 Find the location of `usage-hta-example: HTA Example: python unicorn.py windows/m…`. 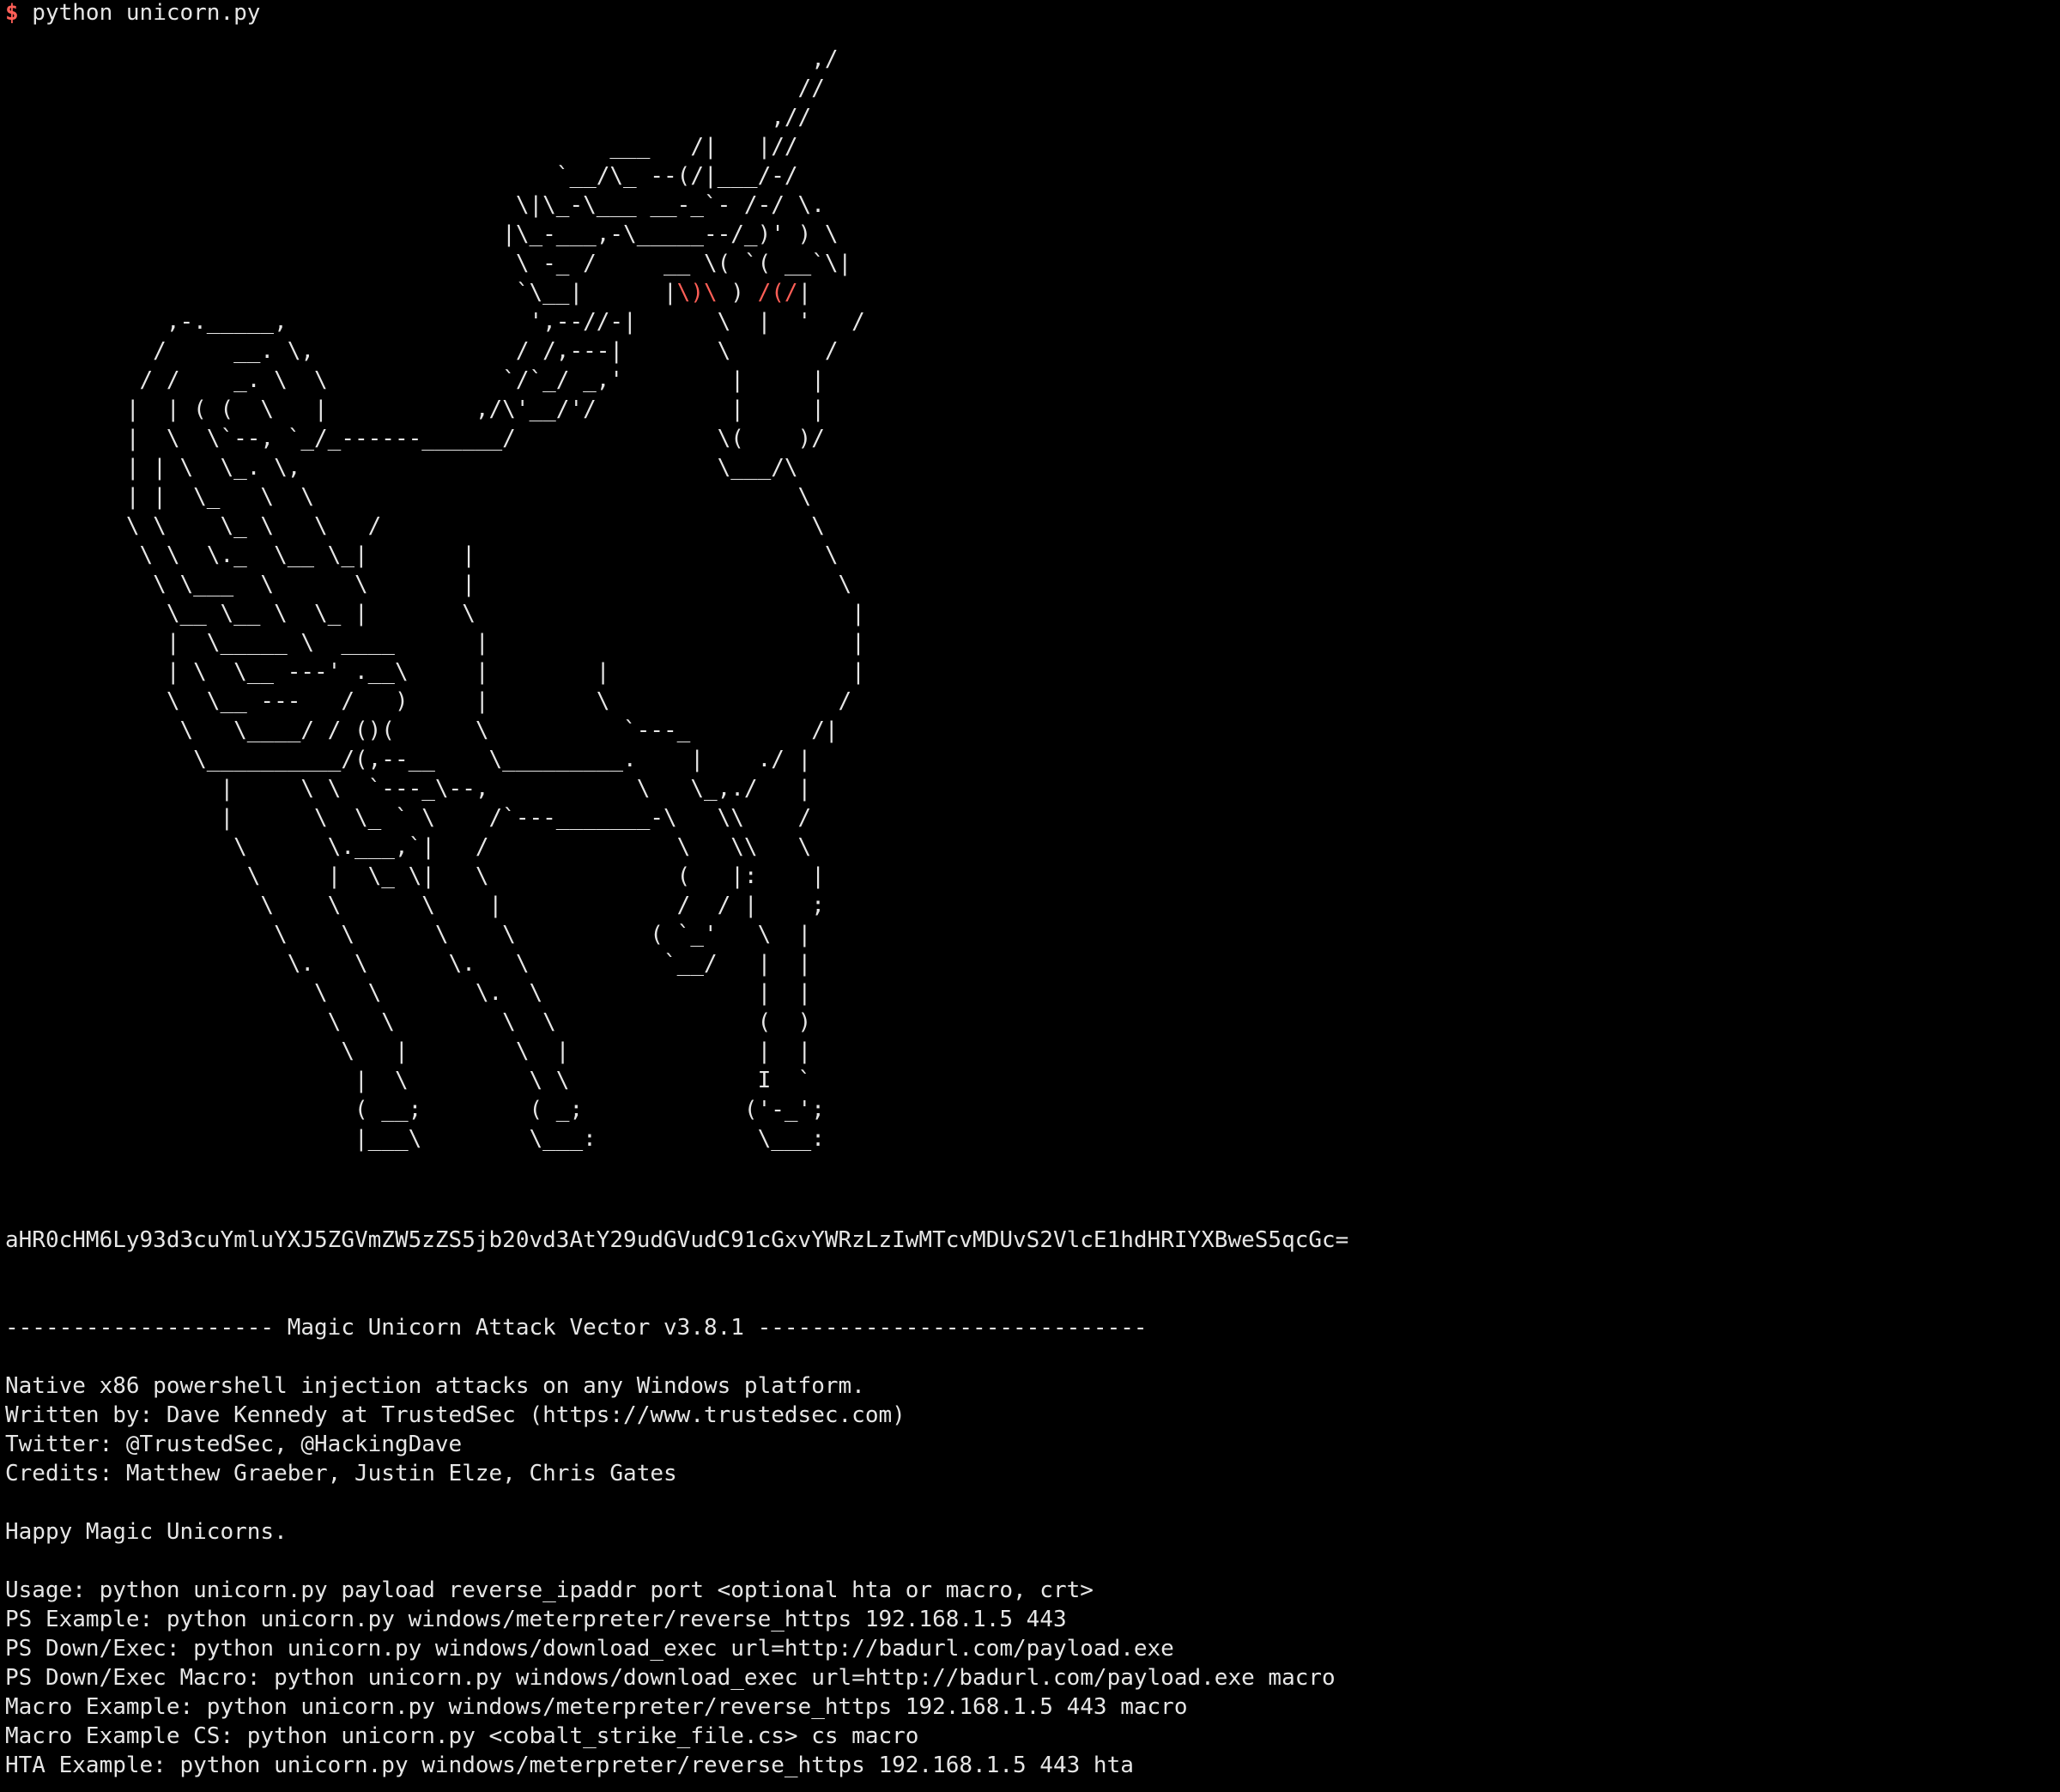

usage-hta-example: HTA Example: python unicorn.py windows/m… is located at coordinates (569, 1765).